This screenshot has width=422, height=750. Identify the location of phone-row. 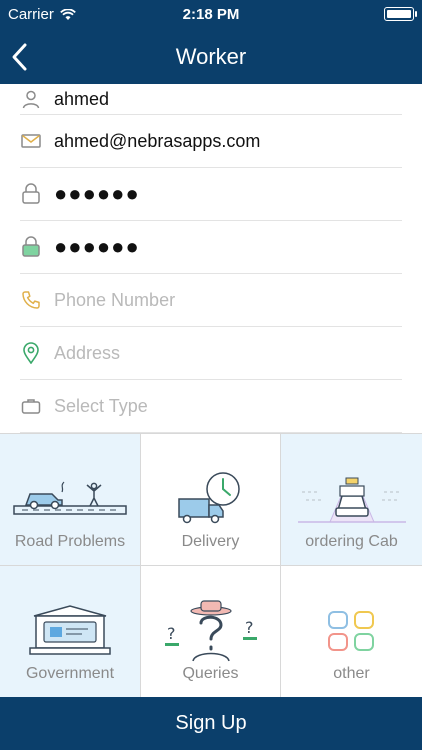
(211, 300).